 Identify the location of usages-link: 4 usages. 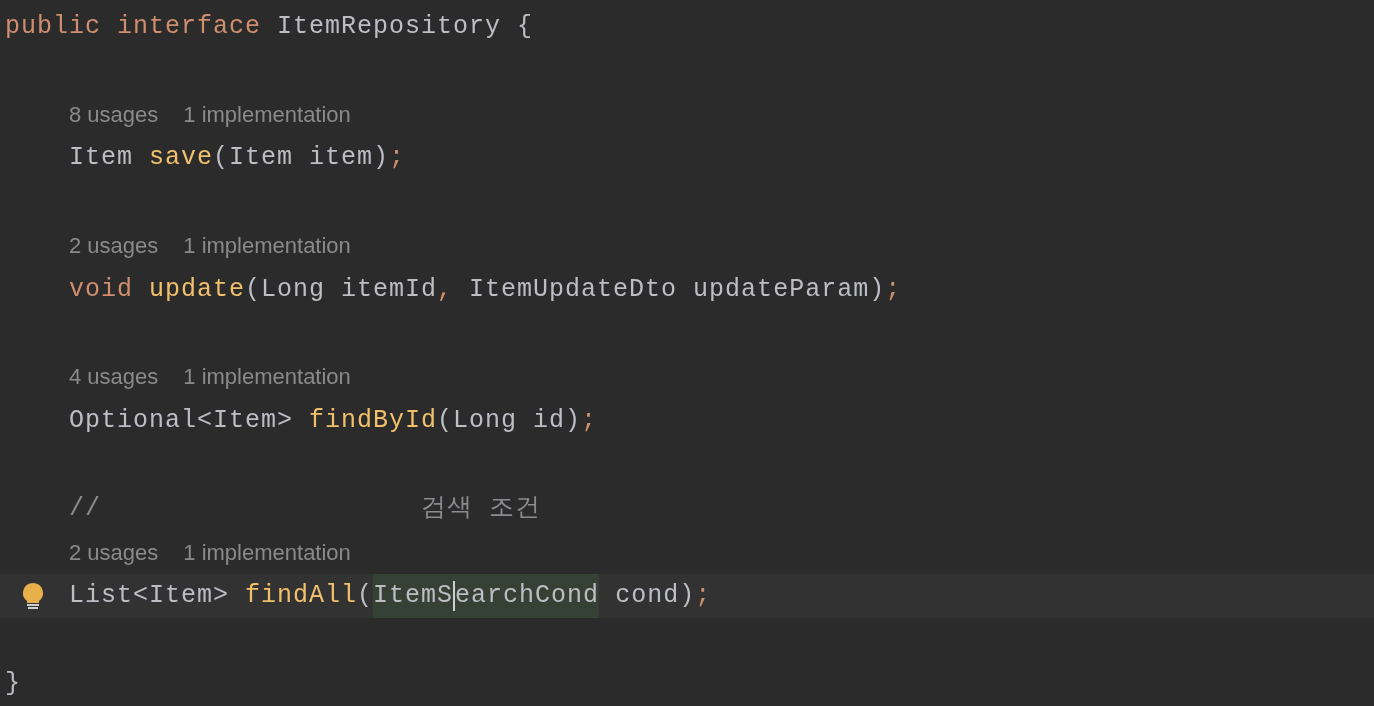
(114, 377).